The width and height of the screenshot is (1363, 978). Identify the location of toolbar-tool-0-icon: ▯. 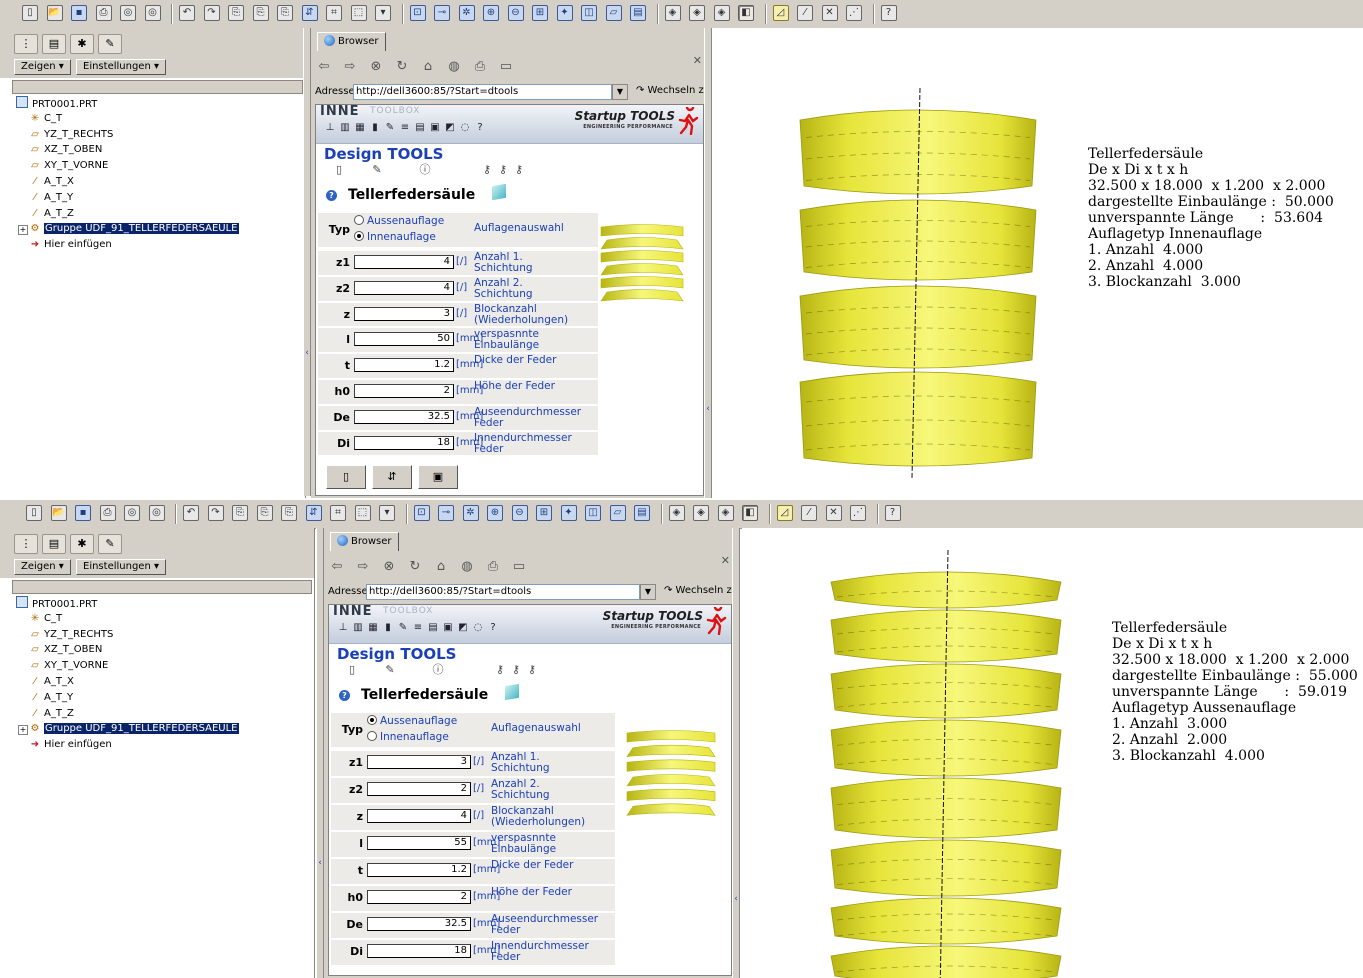
(34, 513).